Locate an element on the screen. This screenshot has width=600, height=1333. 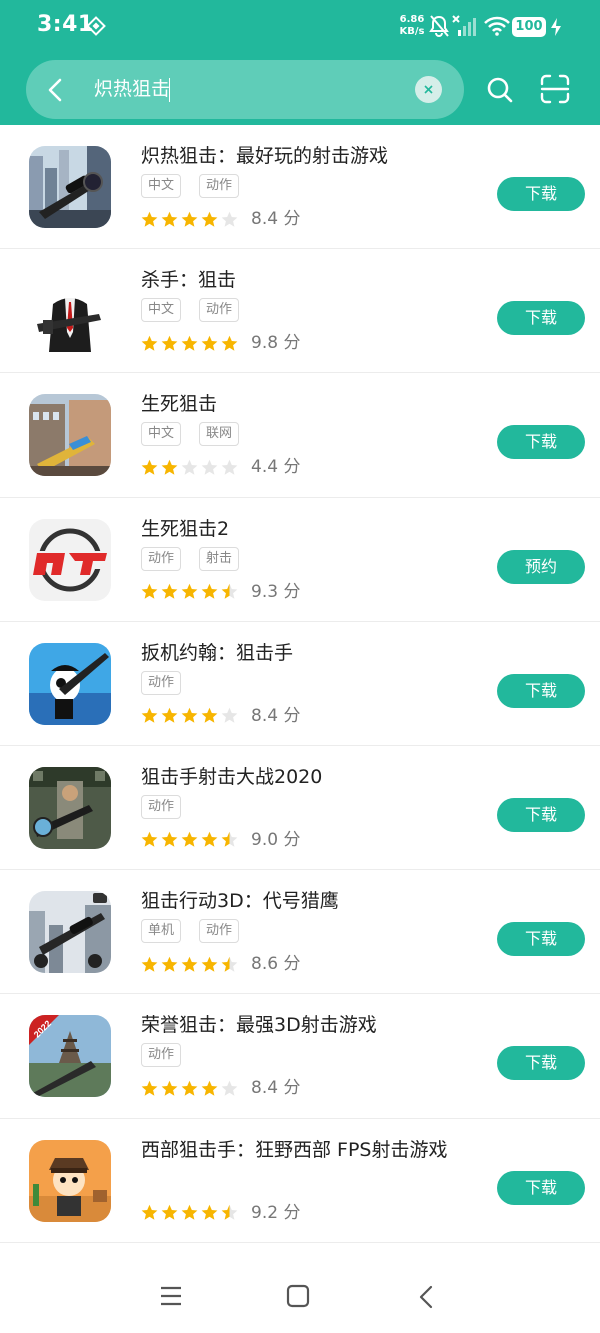
app-icon-shengsi-juji is located at coordinates (70, 435).